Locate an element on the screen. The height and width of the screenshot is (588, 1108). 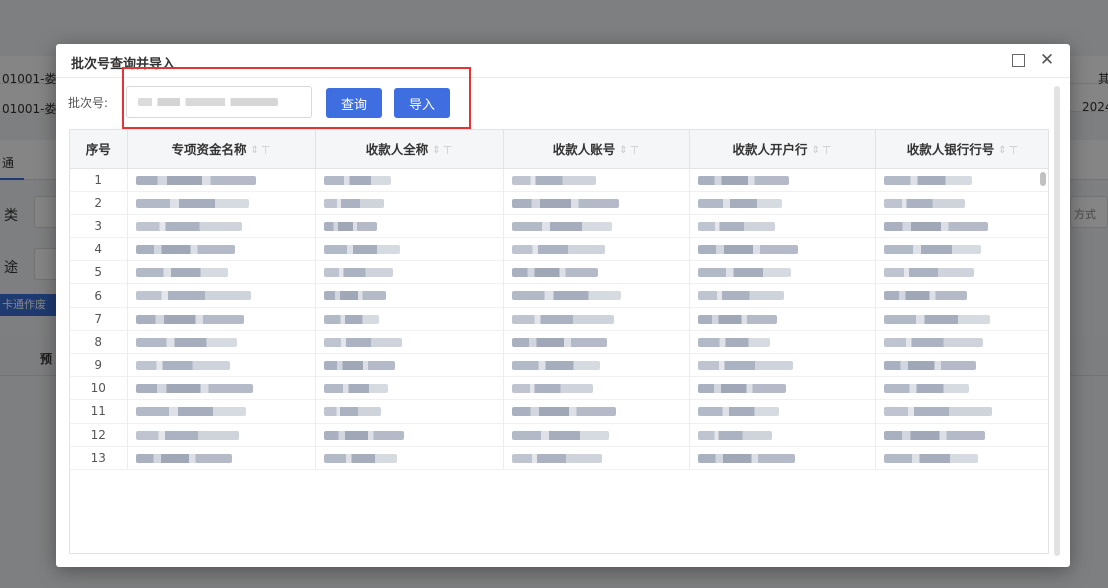
table-row: 12 is located at coordinates (559, 435).